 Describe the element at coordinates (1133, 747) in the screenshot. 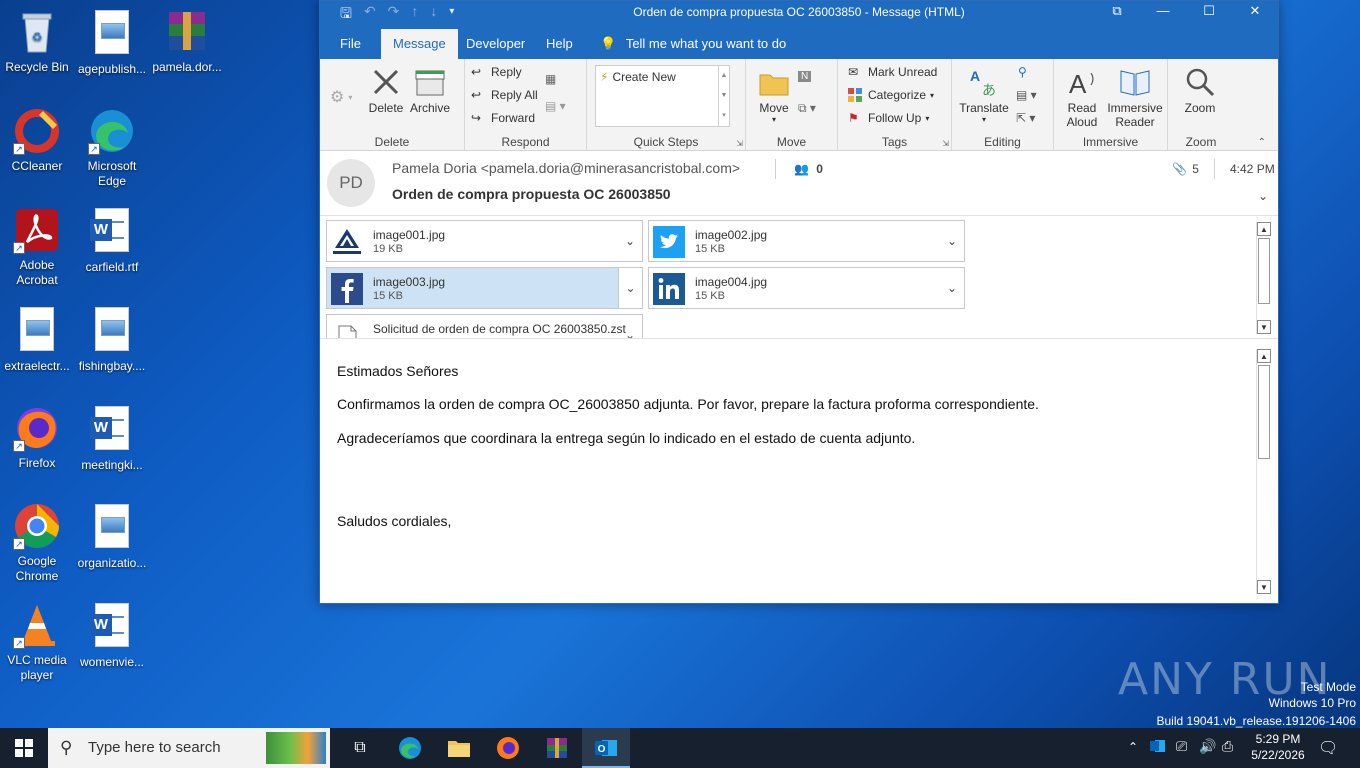

I see `show-hidden-icons: ⌃` at that location.